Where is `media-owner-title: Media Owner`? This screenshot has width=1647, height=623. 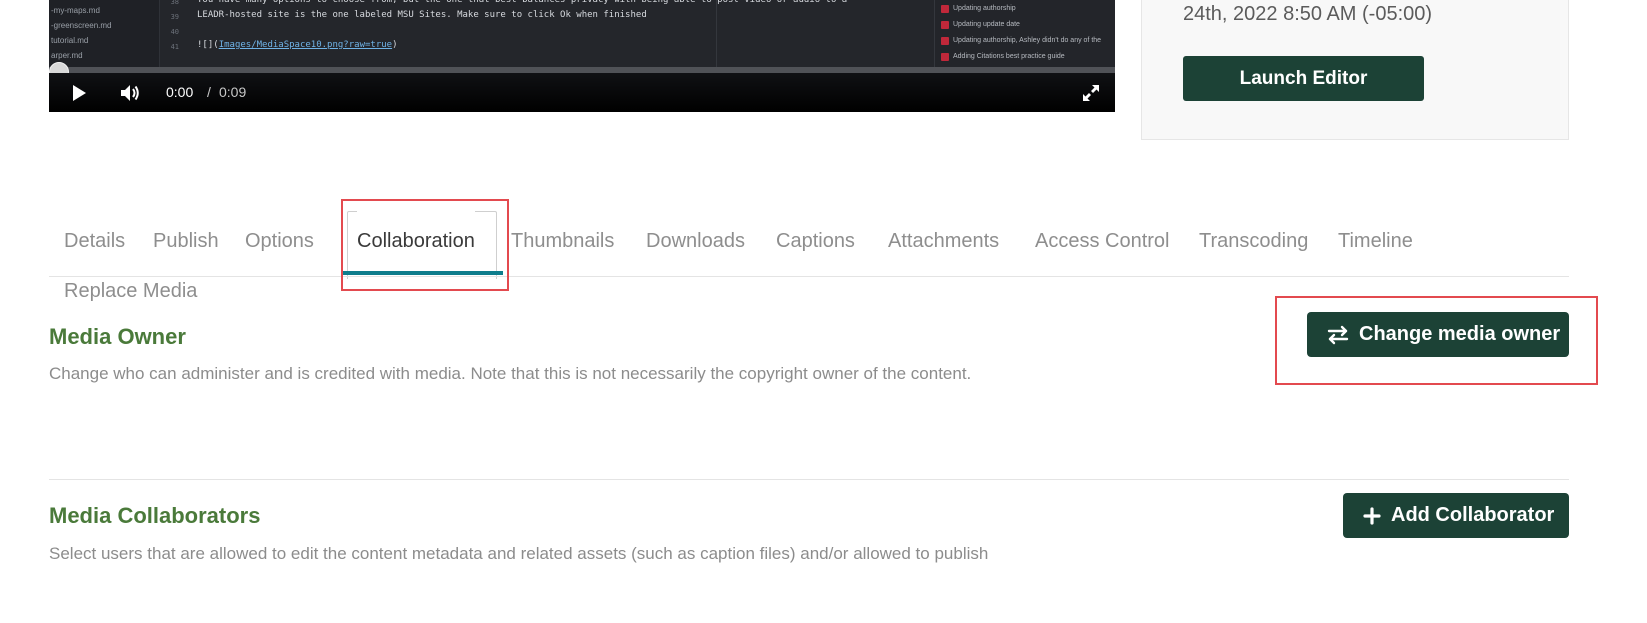
media-owner-title: Media Owner is located at coordinates (117, 336).